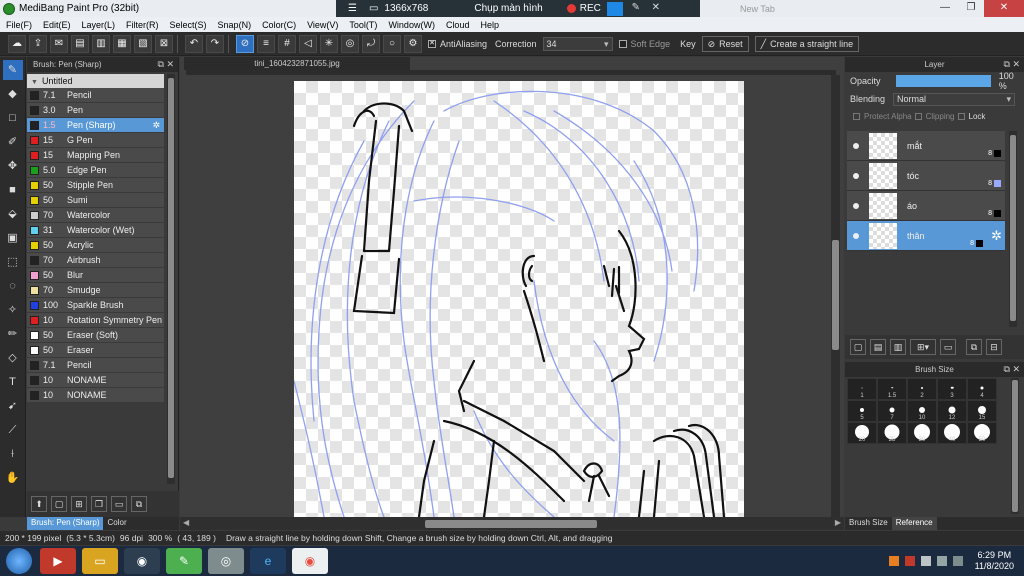  I want to click on recorder-taskbar-icon: ◉, so click(310, 561).